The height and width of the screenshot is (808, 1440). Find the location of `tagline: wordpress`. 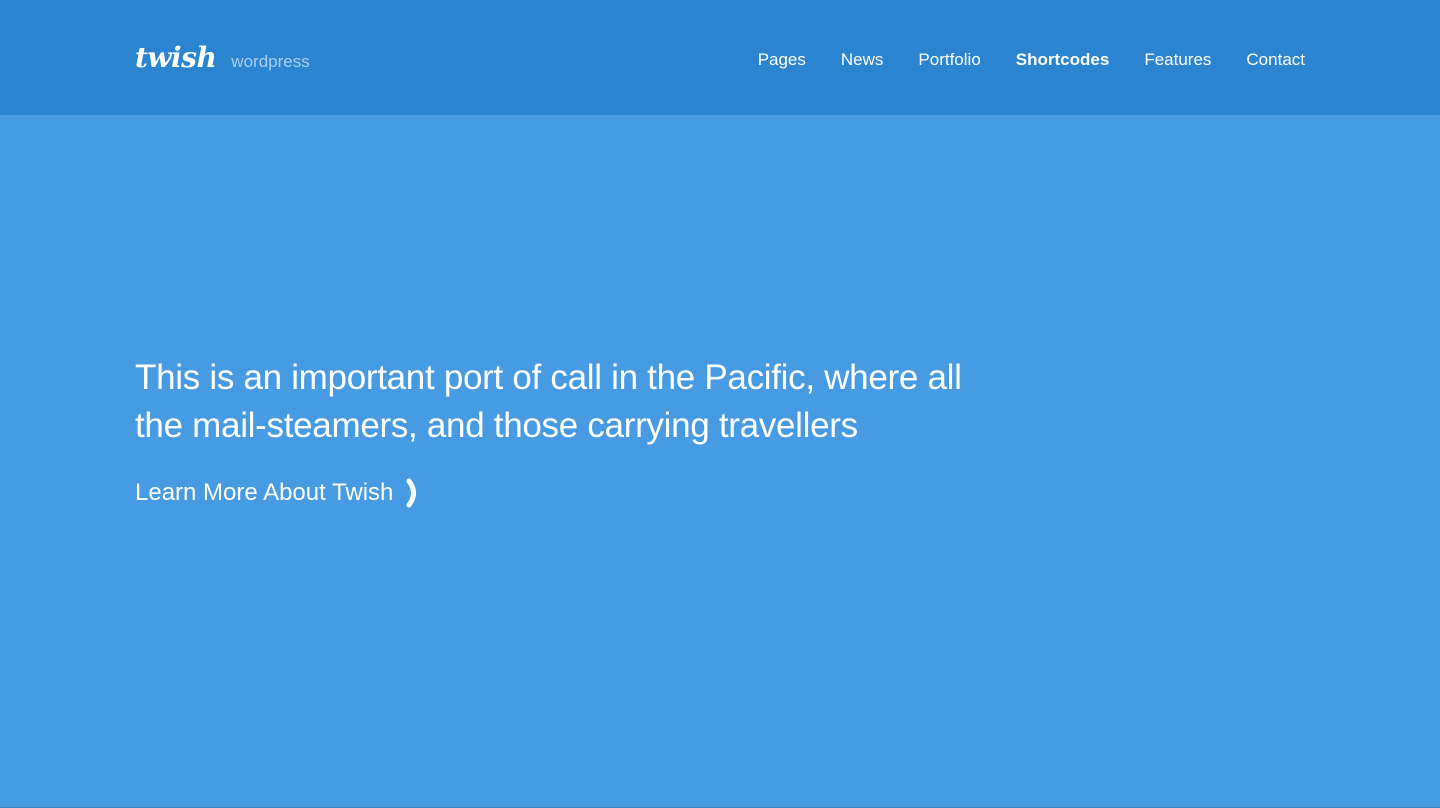

tagline: wordpress is located at coordinates (270, 61).